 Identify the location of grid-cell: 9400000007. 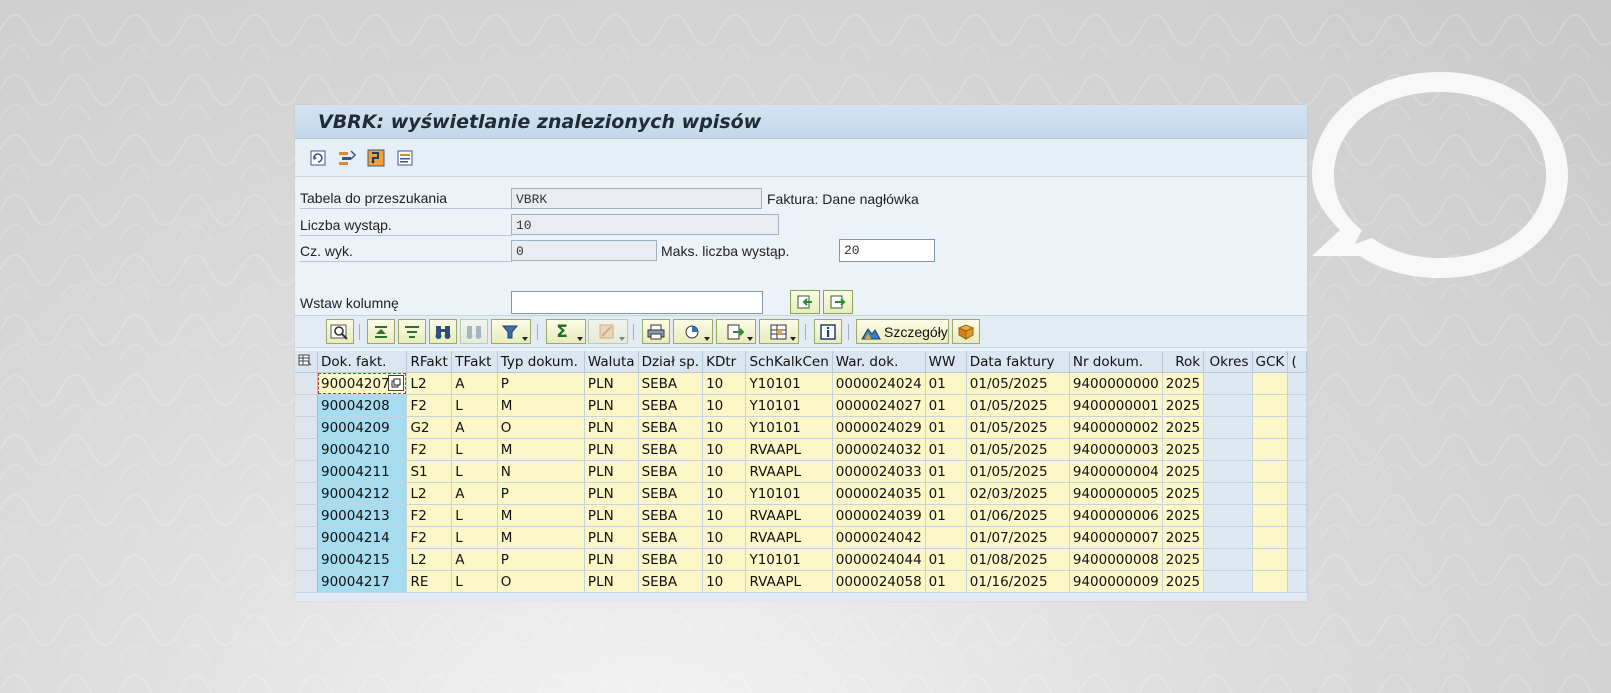
(1116, 537).